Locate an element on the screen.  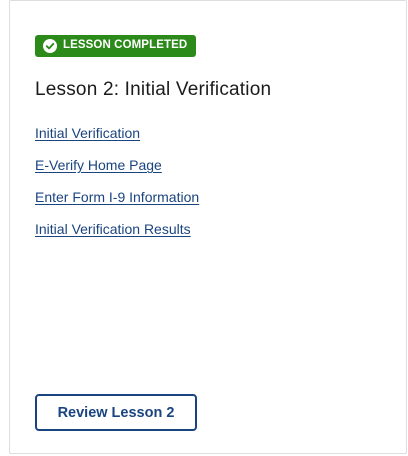
badge-label: LESSON COMPLETED is located at coordinates (125, 45).